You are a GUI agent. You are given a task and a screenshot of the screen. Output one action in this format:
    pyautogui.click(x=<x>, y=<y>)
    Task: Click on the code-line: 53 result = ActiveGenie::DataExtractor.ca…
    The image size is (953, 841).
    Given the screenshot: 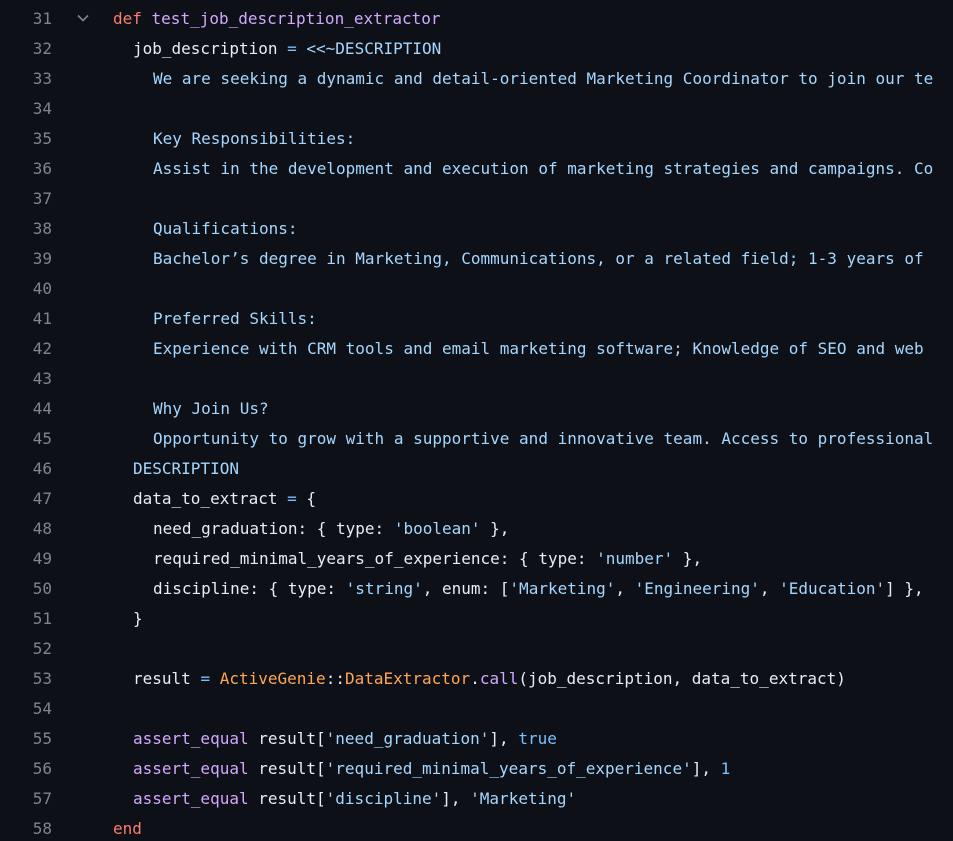 What is the action you would take?
    pyautogui.click(x=476, y=678)
    